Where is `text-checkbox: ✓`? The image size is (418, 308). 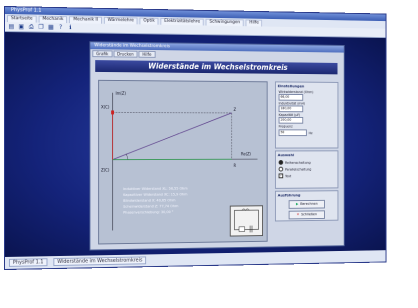
text-checkbox: ✓ is located at coordinates (281, 176).